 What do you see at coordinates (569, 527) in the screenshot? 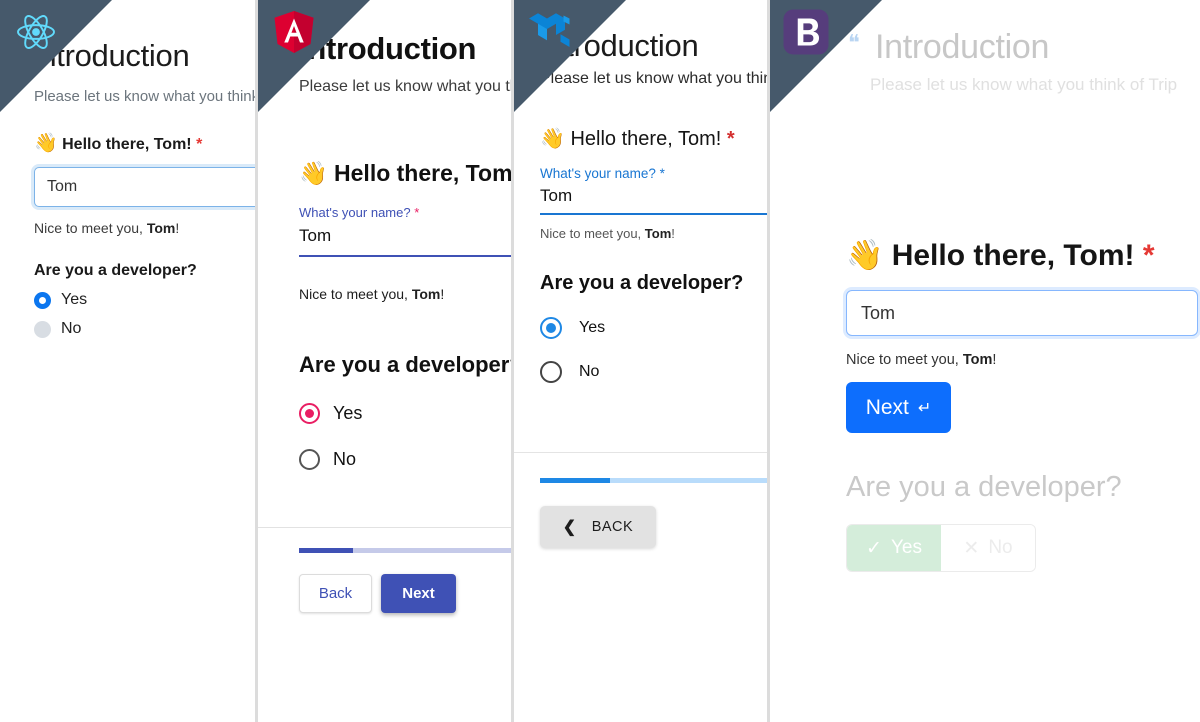
I see `chevron-left-icon: ❮` at bounding box center [569, 527].